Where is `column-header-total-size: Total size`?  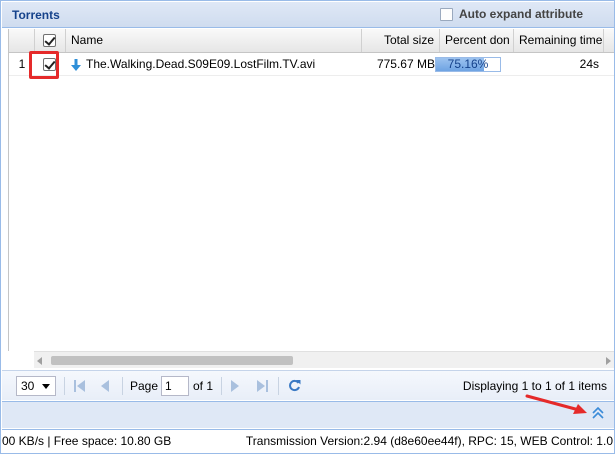
column-header-total-size: Total size is located at coordinates (401, 40).